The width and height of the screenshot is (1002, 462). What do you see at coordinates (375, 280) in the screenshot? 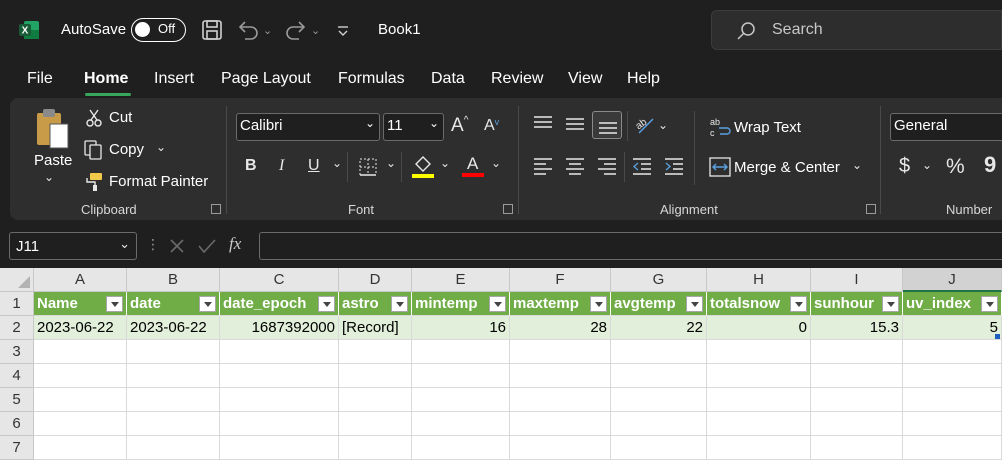
I see `column-header-d: D` at bounding box center [375, 280].